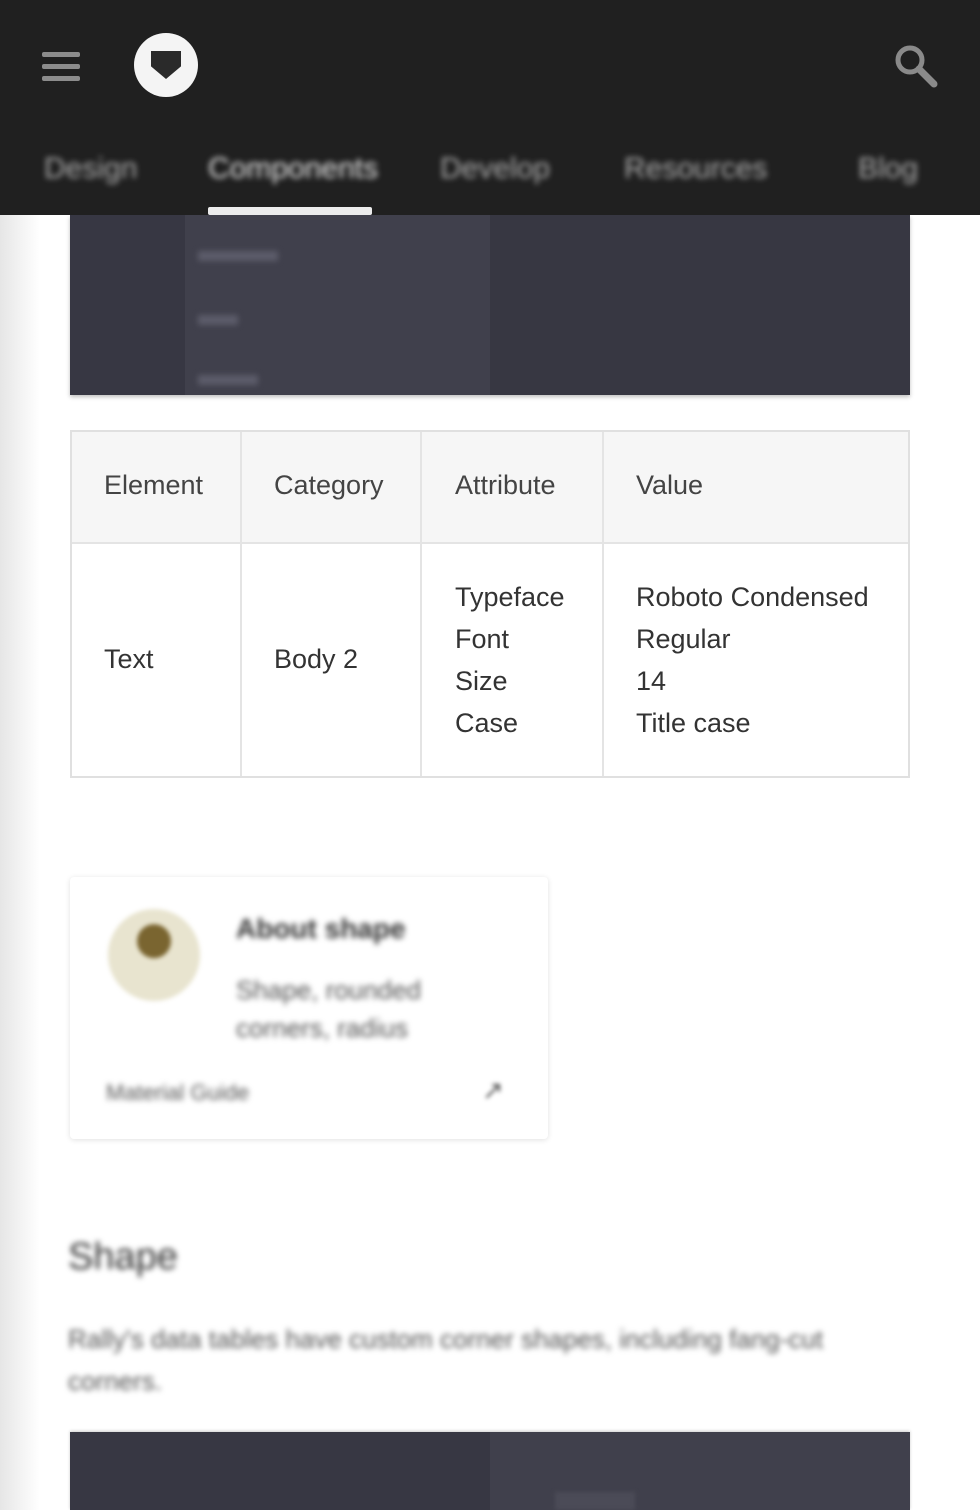  What do you see at coordinates (510, 597) in the screenshot?
I see `cell-attribute-typeface: Typeface` at bounding box center [510, 597].